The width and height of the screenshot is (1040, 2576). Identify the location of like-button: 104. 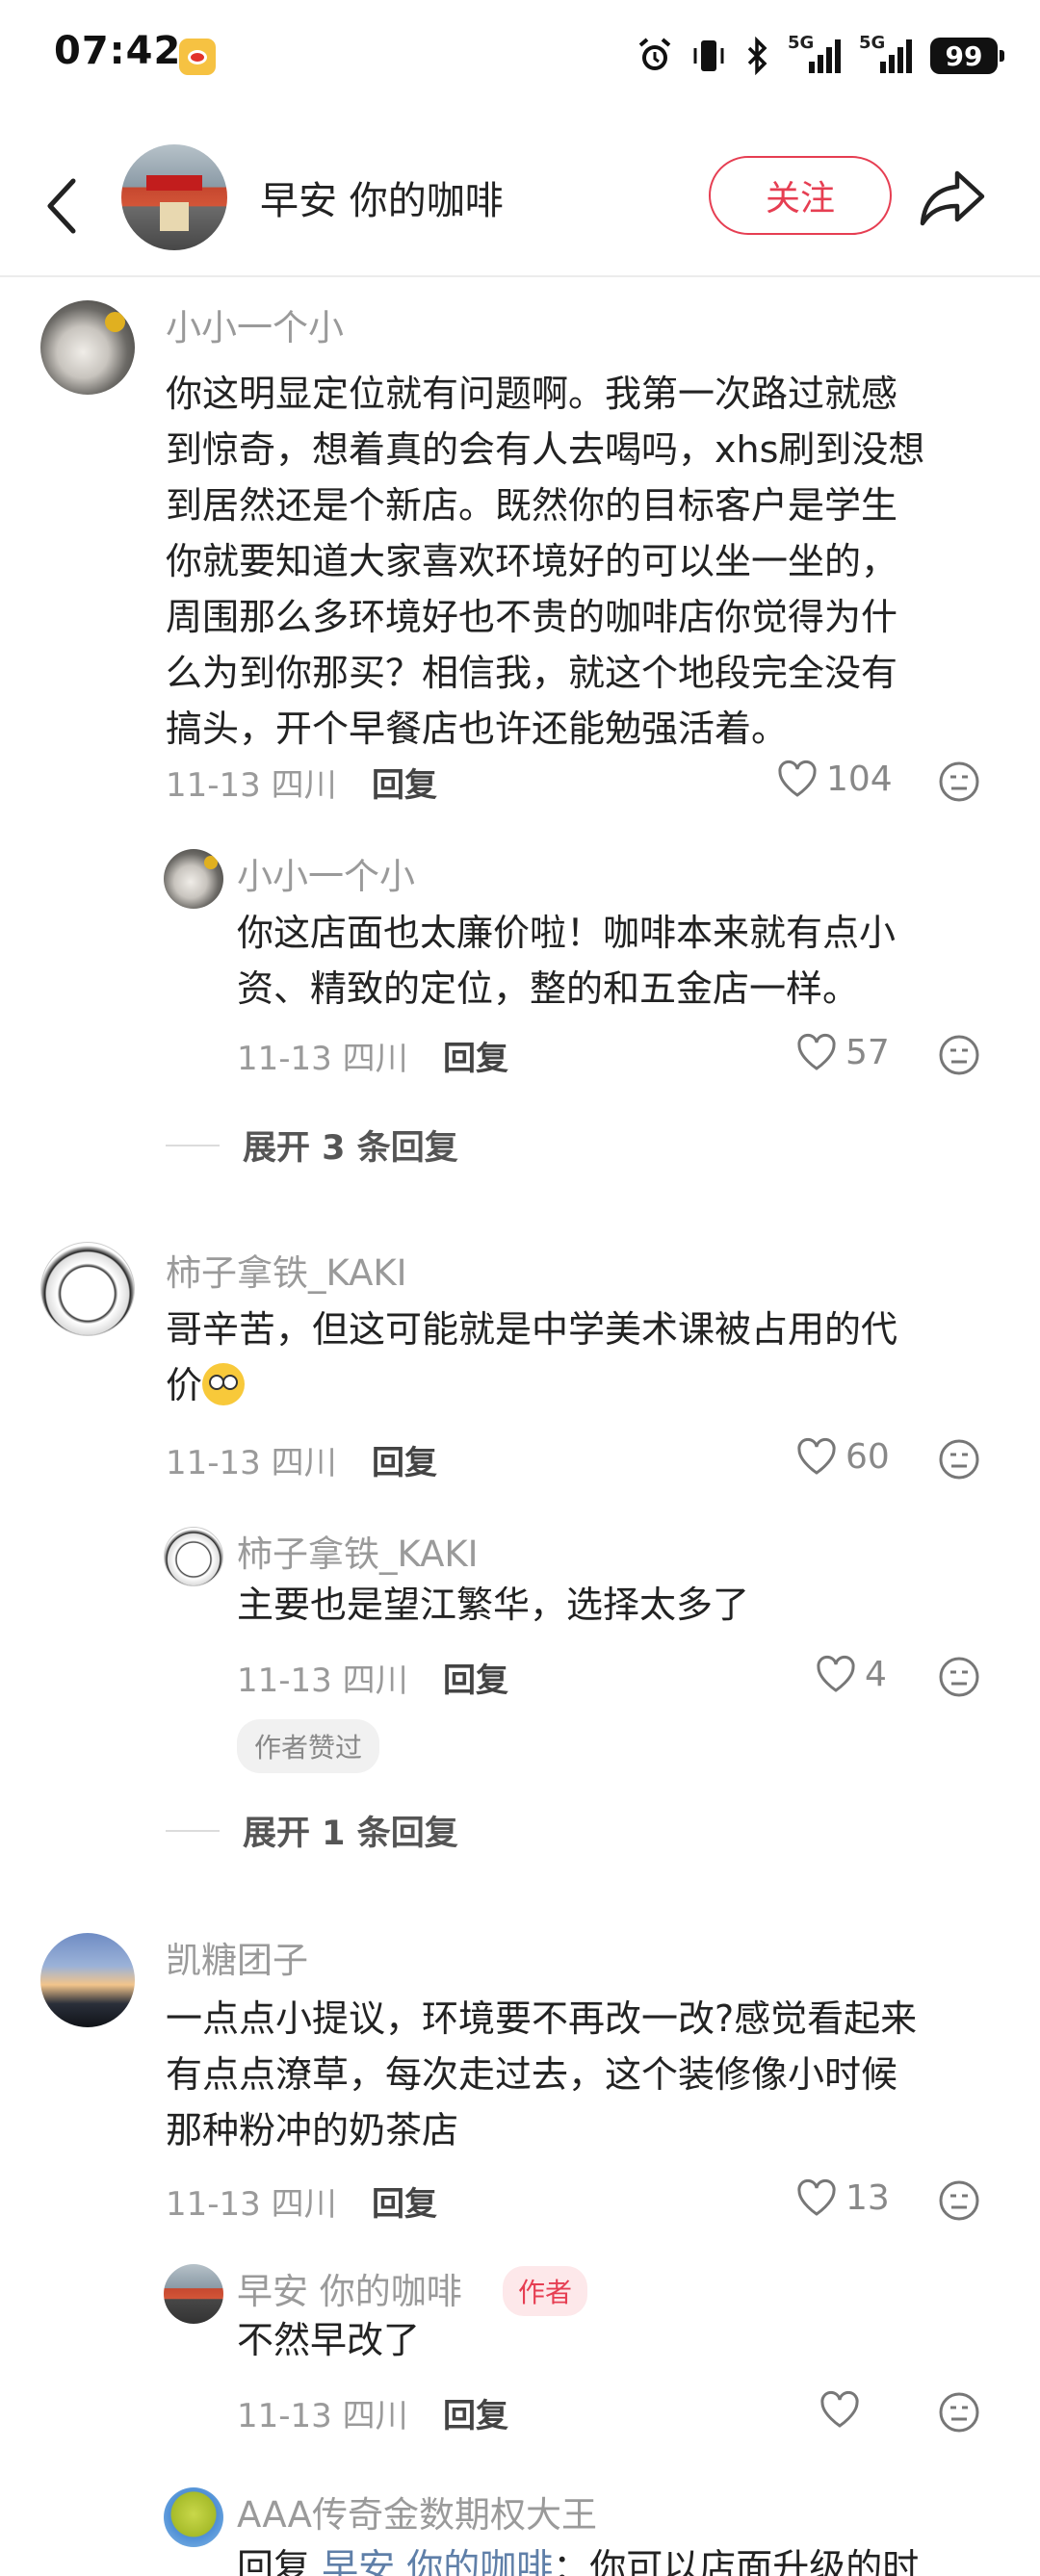
(834, 779).